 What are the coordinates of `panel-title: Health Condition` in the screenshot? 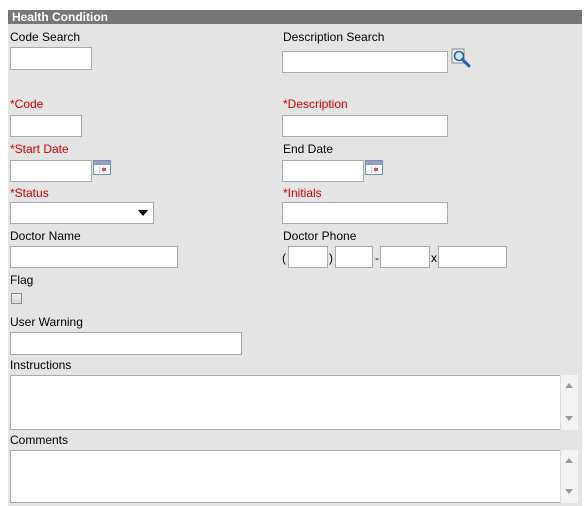 It's located at (60, 17).